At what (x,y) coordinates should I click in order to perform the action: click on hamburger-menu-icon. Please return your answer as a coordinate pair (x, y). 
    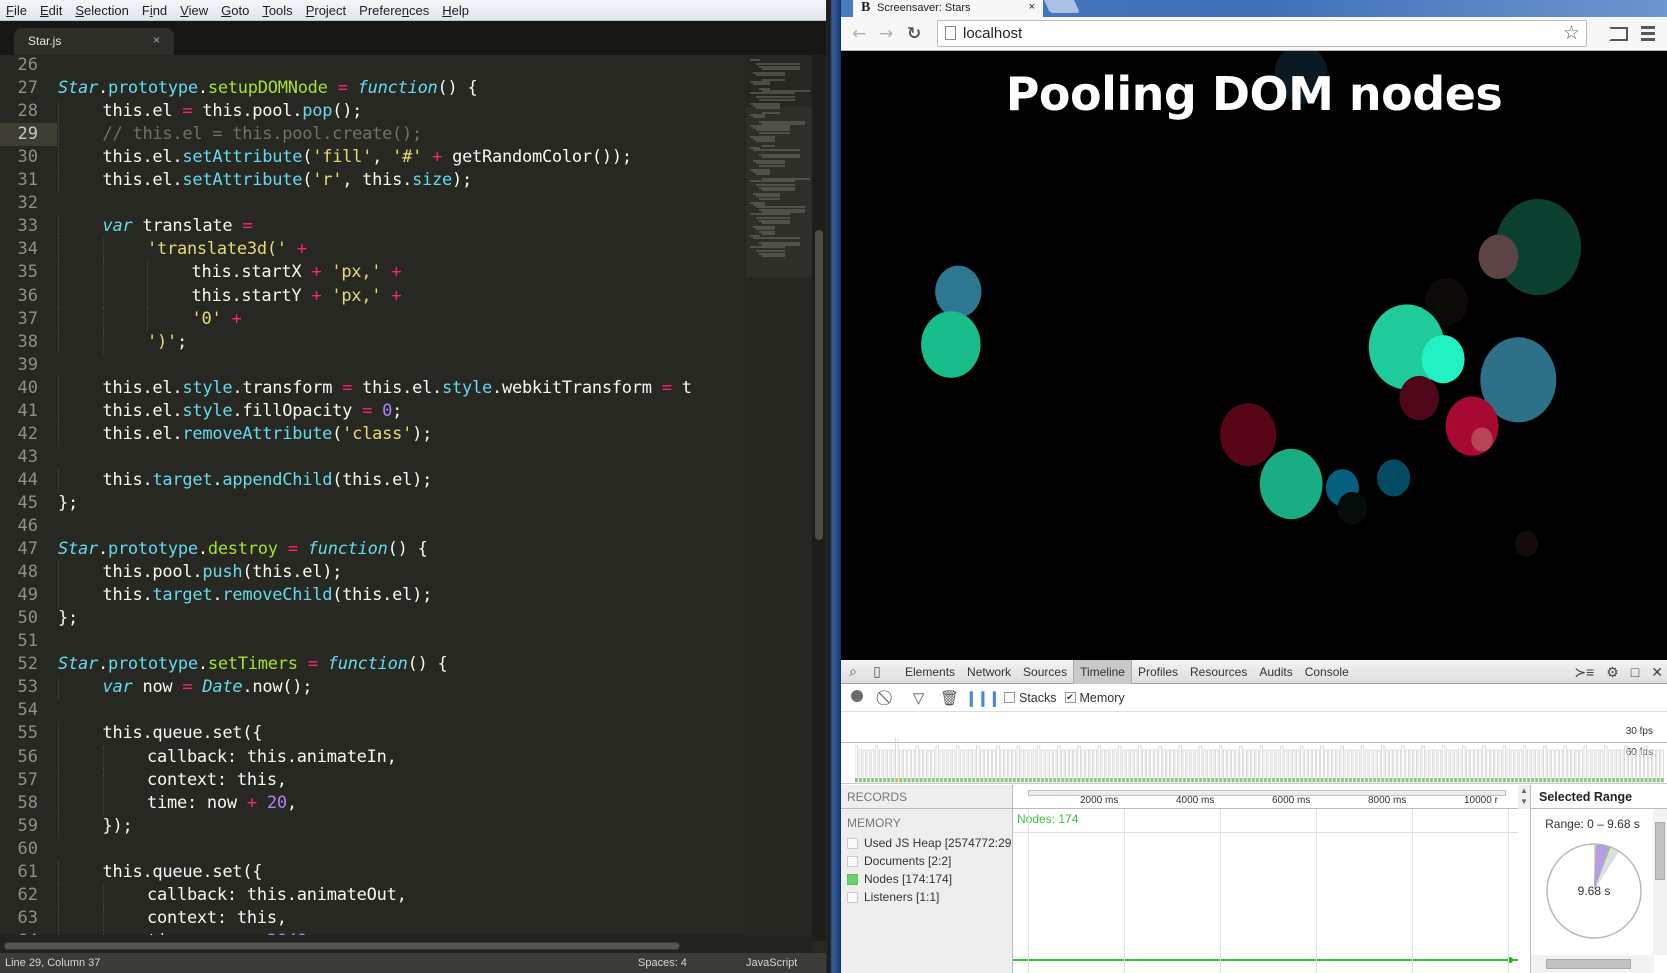
    Looking at the image, I should click on (1648, 35).